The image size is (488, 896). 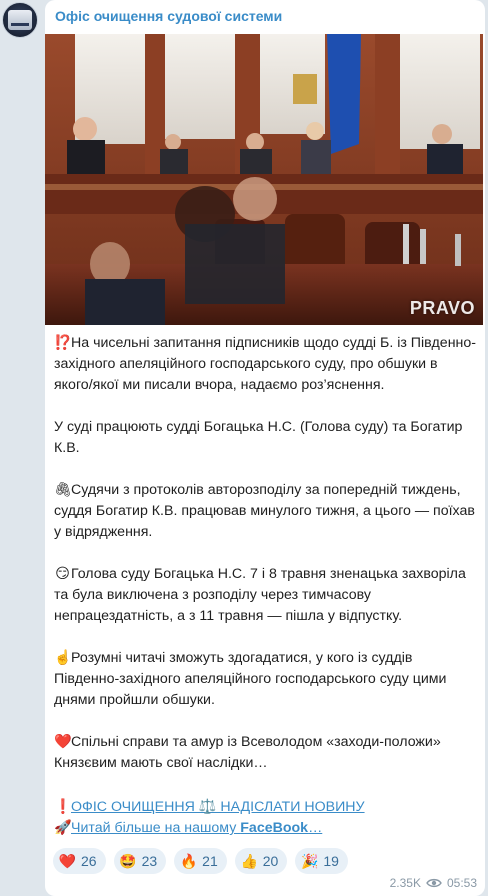 I want to click on star-struck-icon: 🤩, so click(x=128, y=860).